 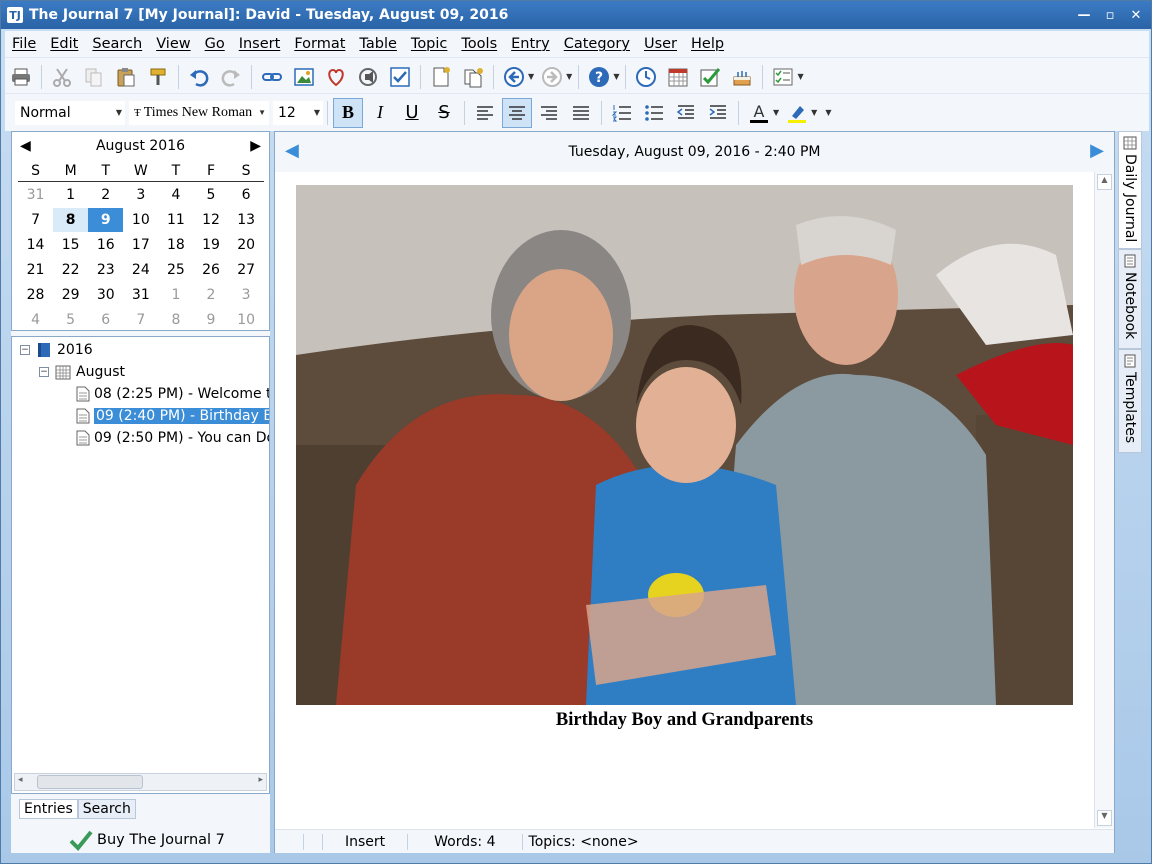 What do you see at coordinates (654, 113) in the screenshot?
I see `bullet-list-icon` at bounding box center [654, 113].